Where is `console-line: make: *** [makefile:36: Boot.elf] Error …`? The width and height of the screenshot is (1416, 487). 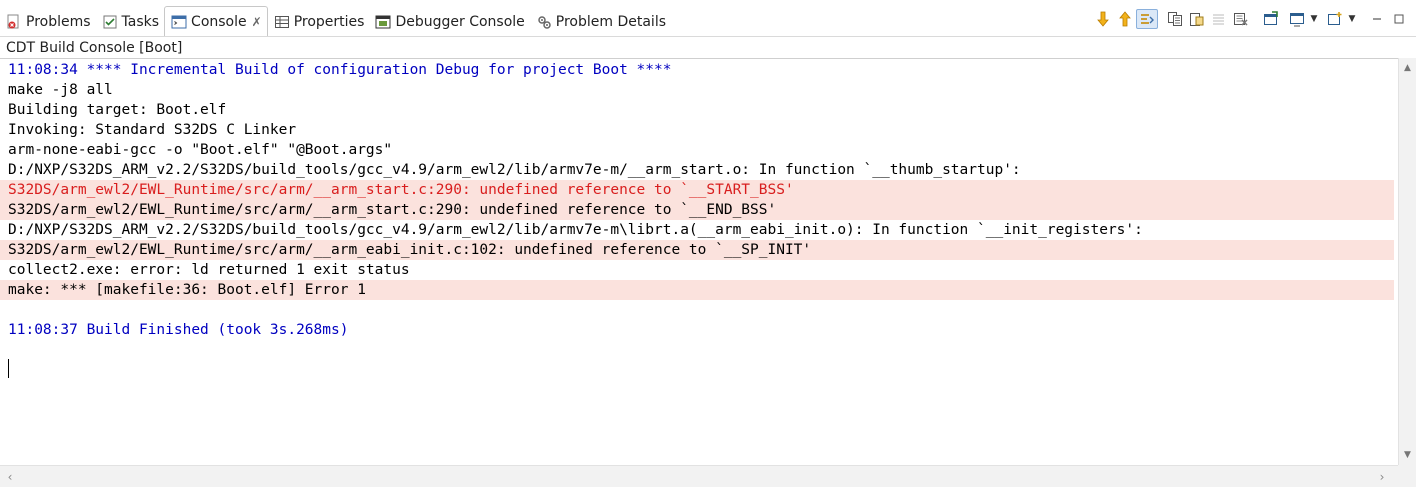
console-line: make: *** [makefile:36: Boot.elf] Error … is located at coordinates (697, 290).